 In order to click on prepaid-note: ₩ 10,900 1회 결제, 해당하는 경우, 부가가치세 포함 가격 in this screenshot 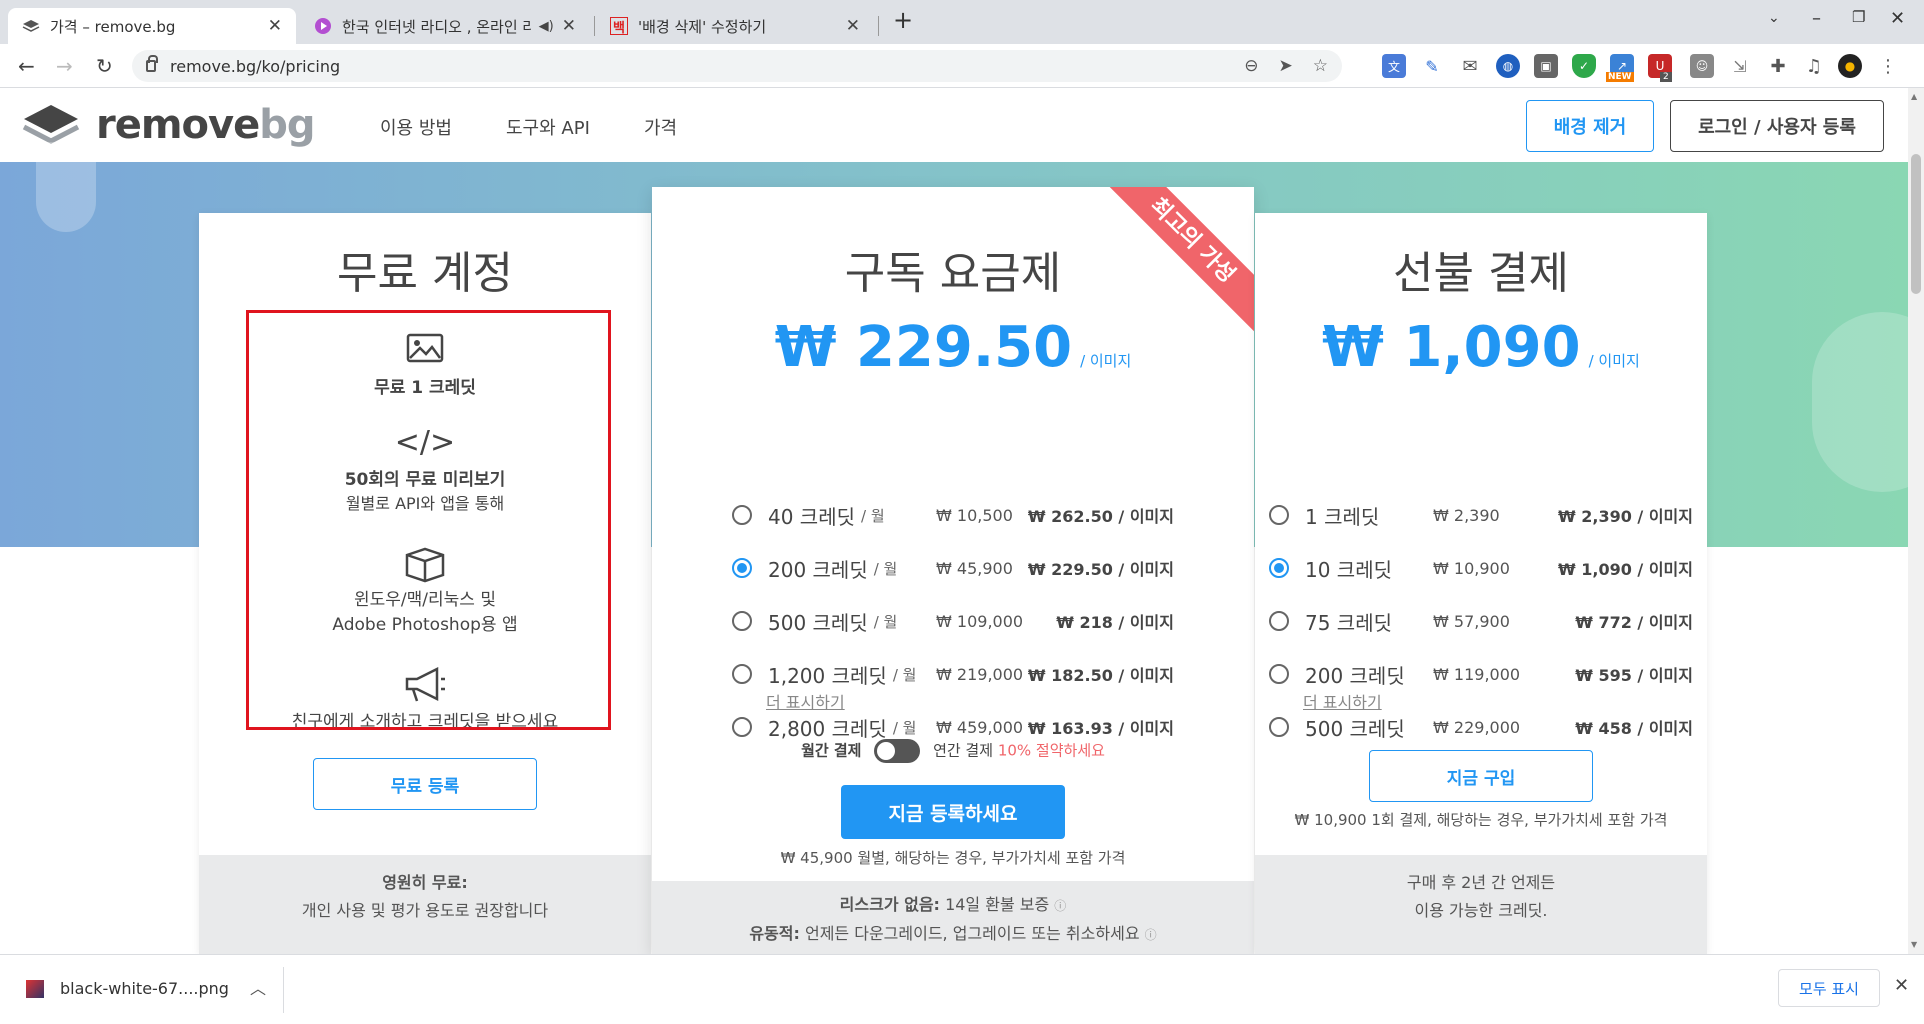, I will do `click(1481, 820)`.